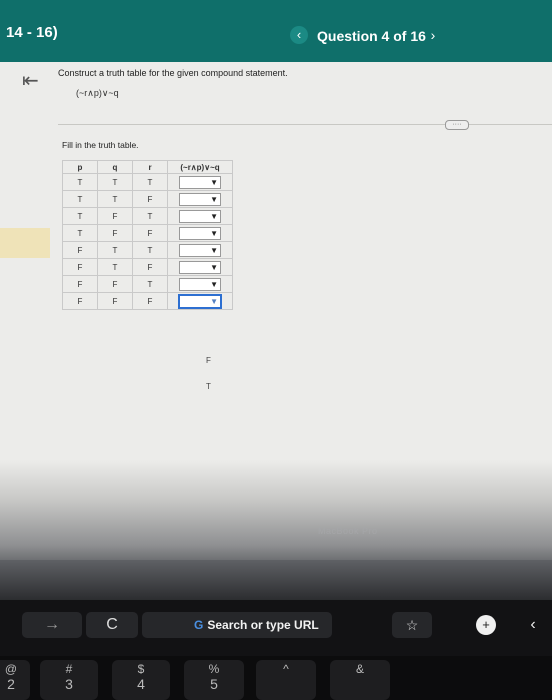 The width and height of the screenshot is (552, 700). I want to click on table-row: F T T ▼, so click(147, 250).